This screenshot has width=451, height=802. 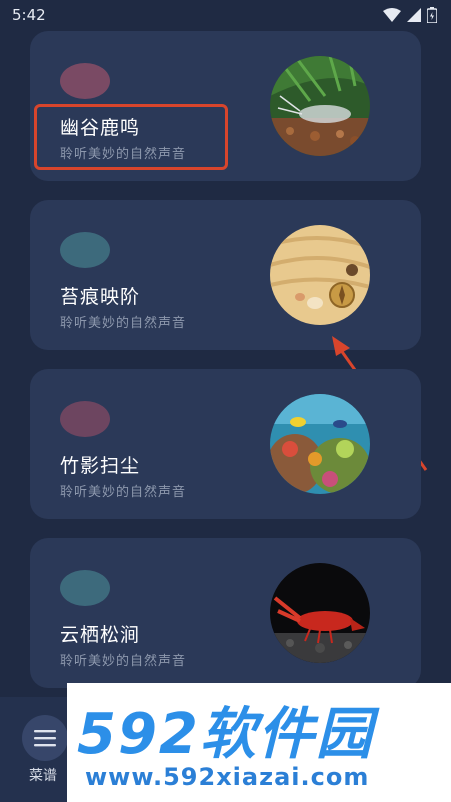 I want to click on menu-label: 菜谱, so click(x=43, y=776).